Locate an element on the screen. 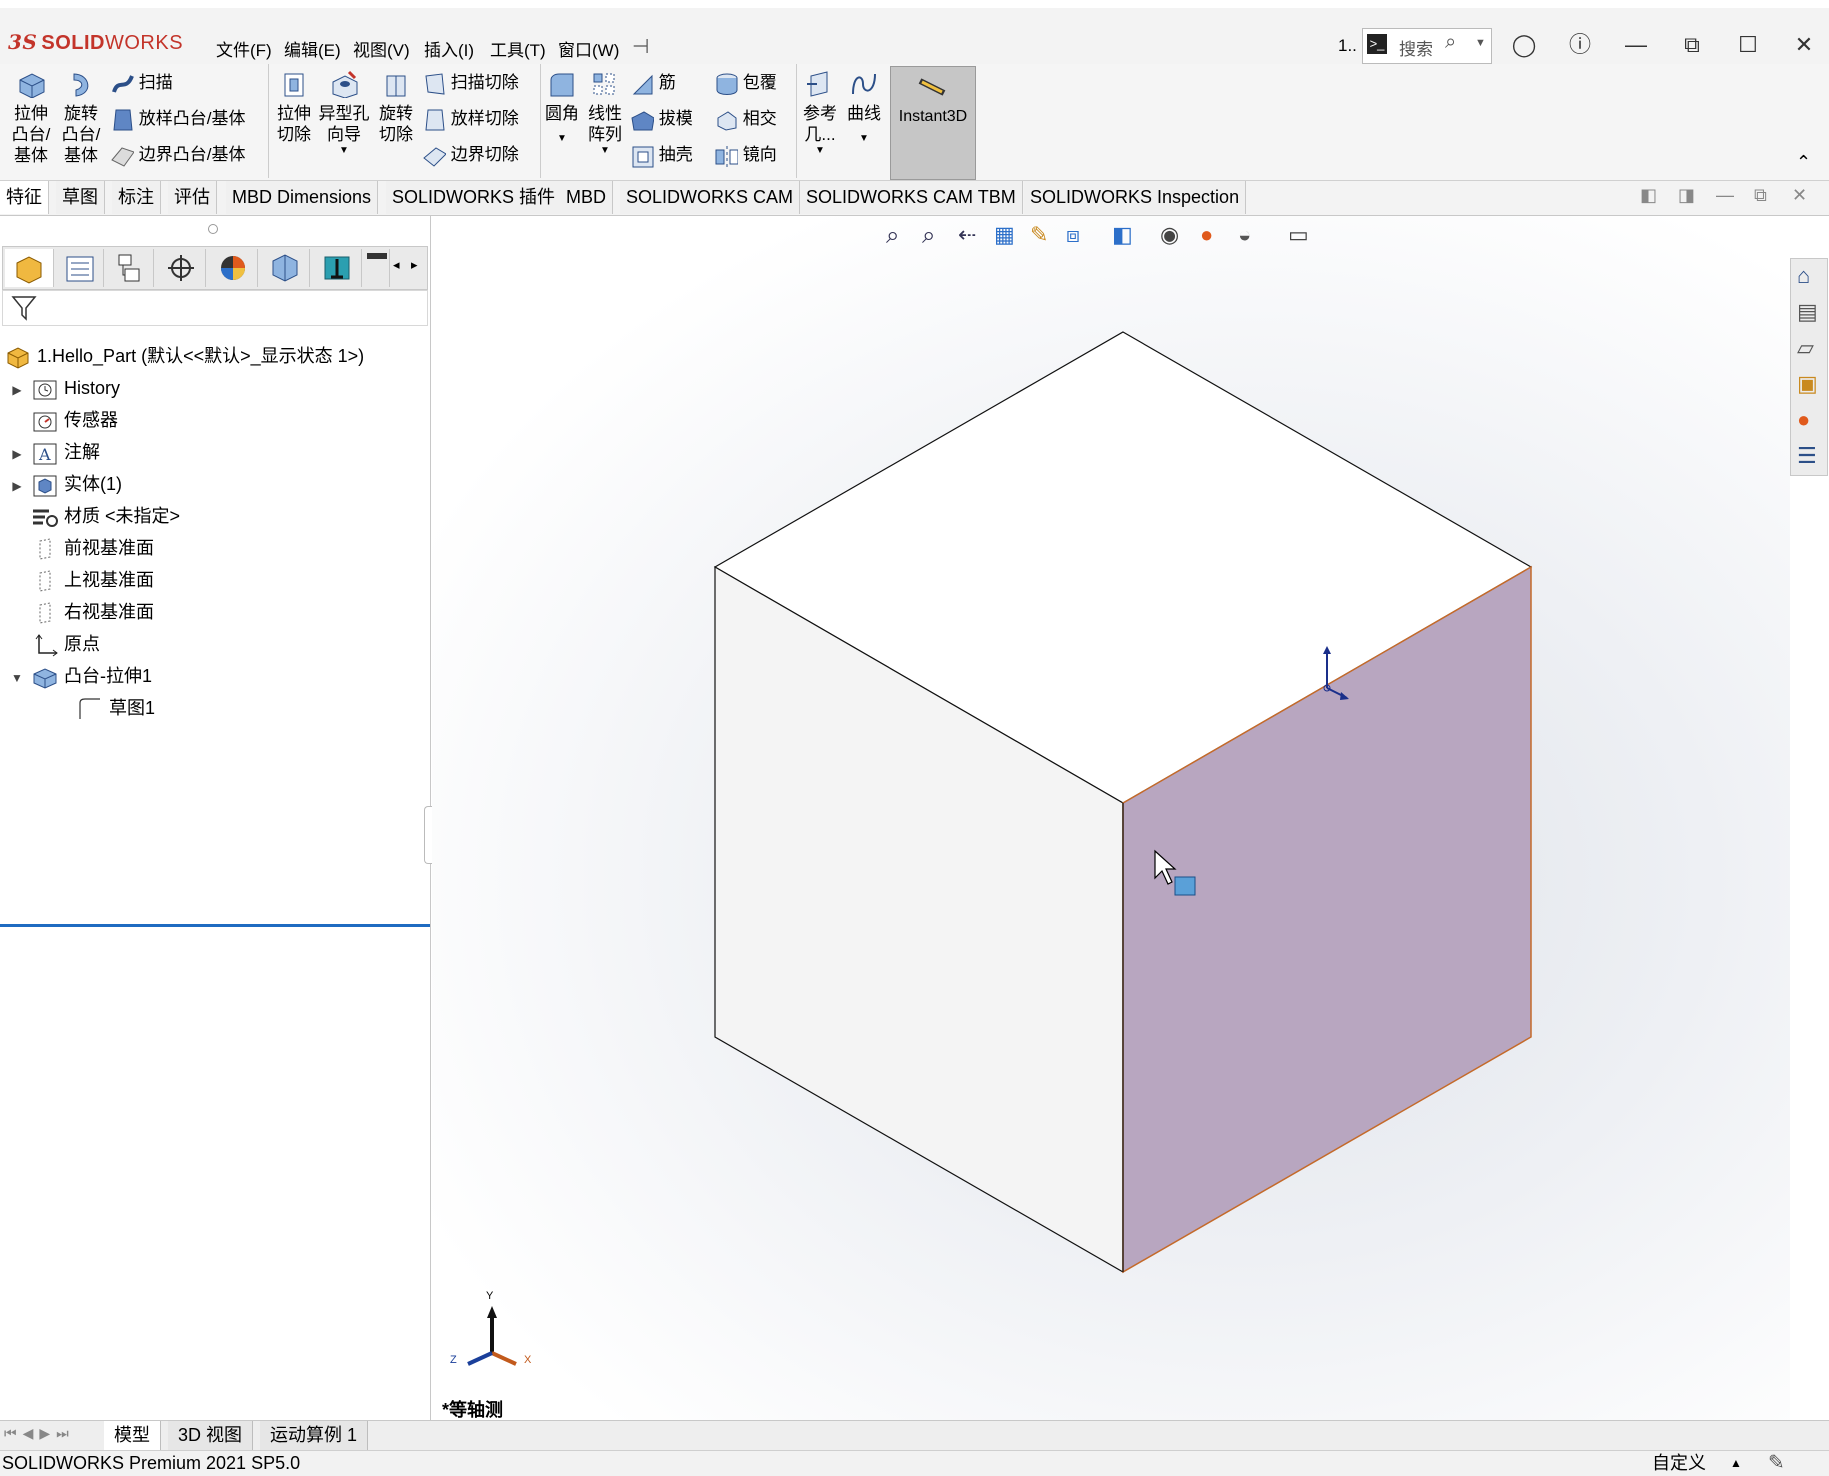 Image resolution: width=1829 pixels, height=1476 pixels. tree-filter-bar is located at coordinates (215, 308).